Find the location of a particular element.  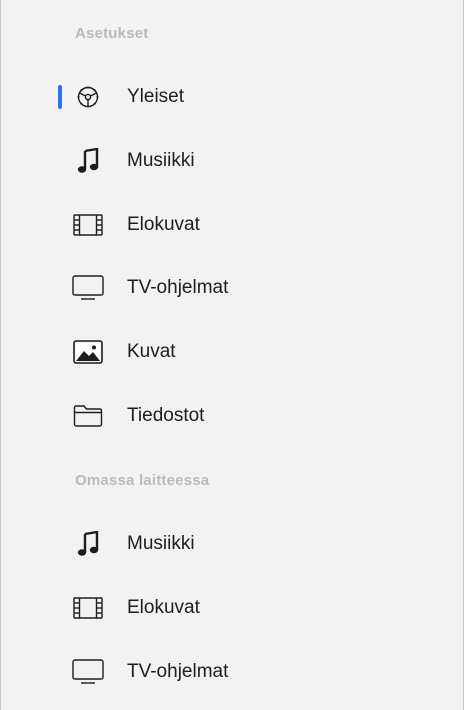

sidebar-item-label: Kuvat is located at coordinates (151, 351).